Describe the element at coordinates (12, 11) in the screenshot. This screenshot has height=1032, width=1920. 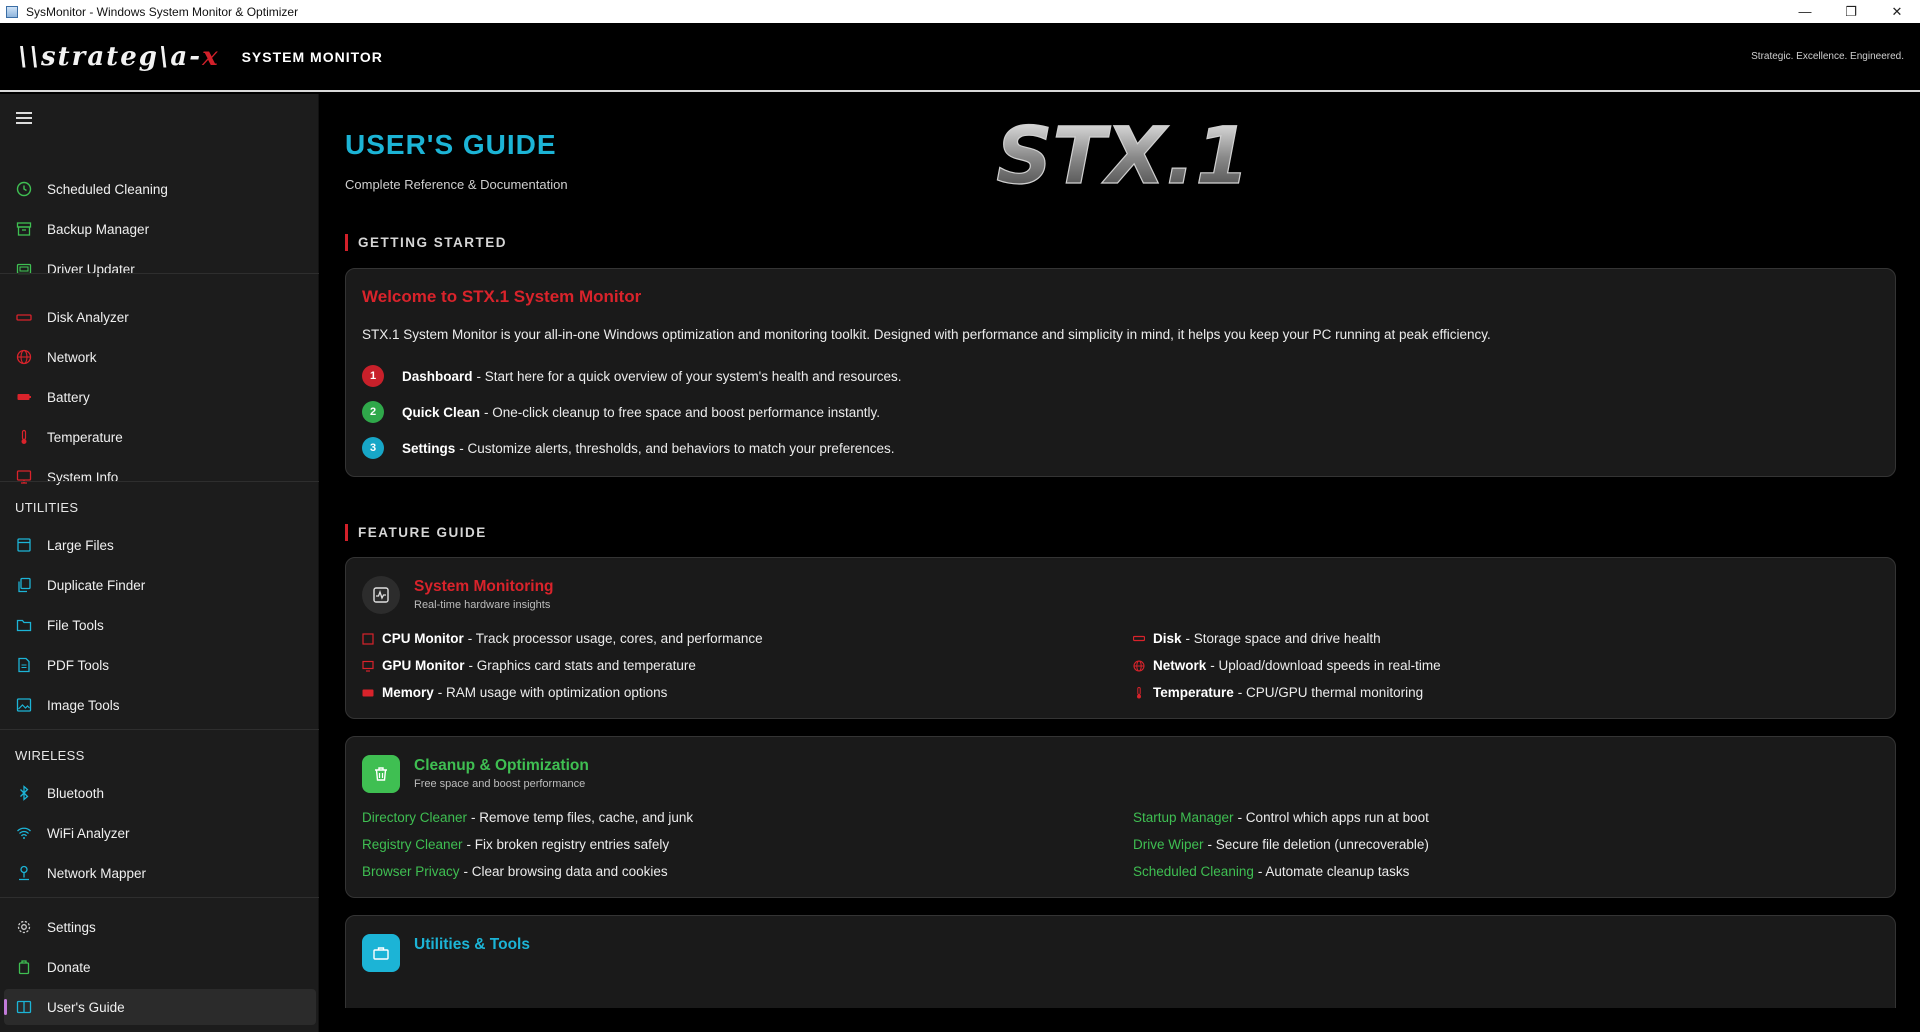
I see `app-icon` at that location.